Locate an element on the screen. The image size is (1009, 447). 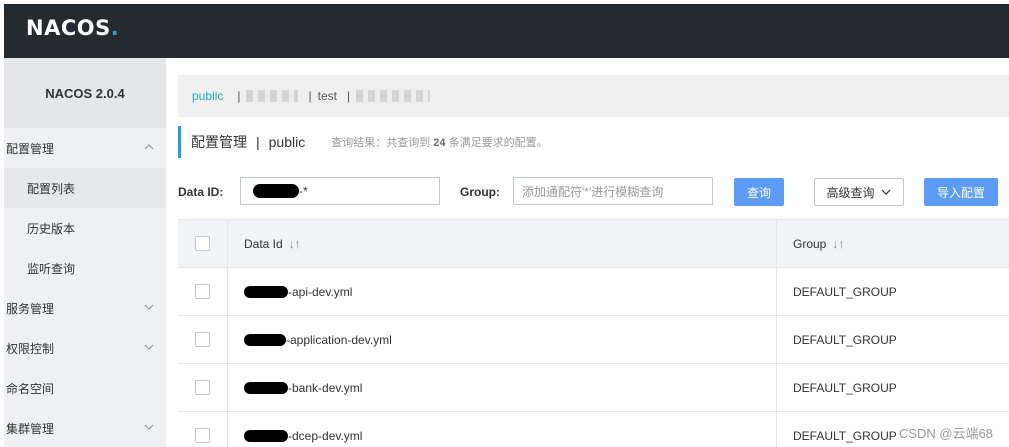
sidebar-item-config-list: 配置列表 is located at coordinates (85, 188).